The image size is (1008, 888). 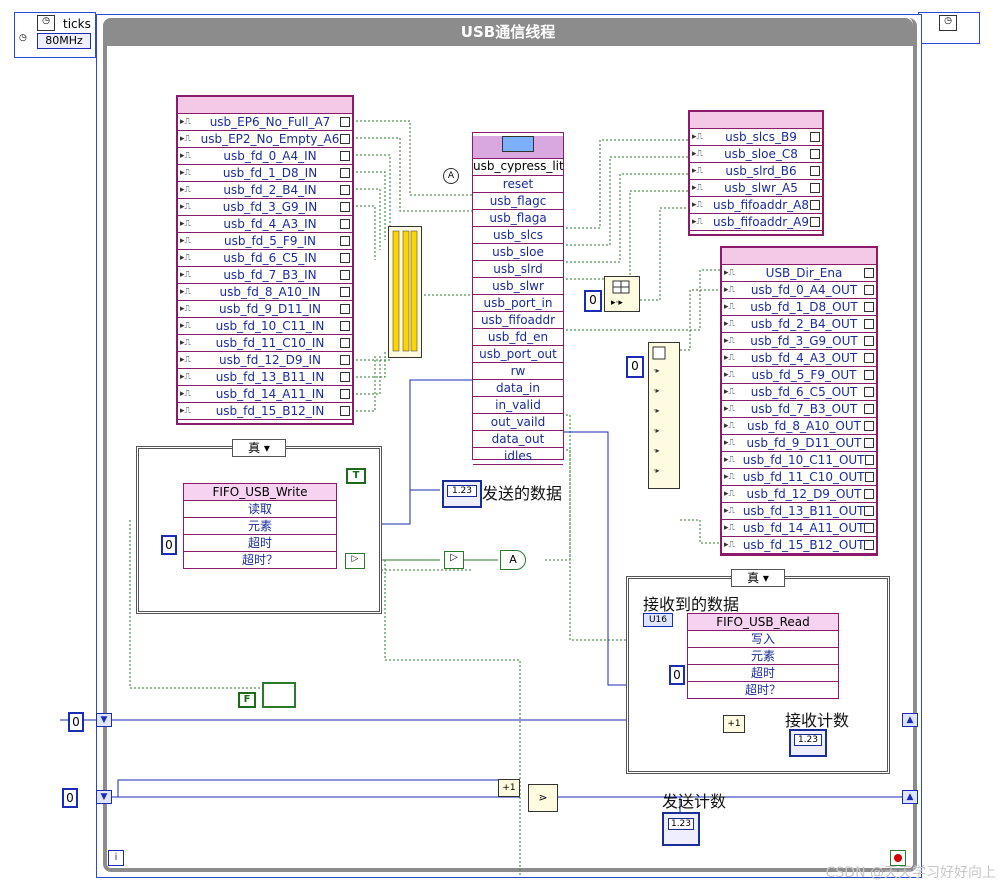 What do you see at coordinates (758, 578) in the screenshot?
I see `case-selector-read: 真 ▾` at bounding box center [758, 578].